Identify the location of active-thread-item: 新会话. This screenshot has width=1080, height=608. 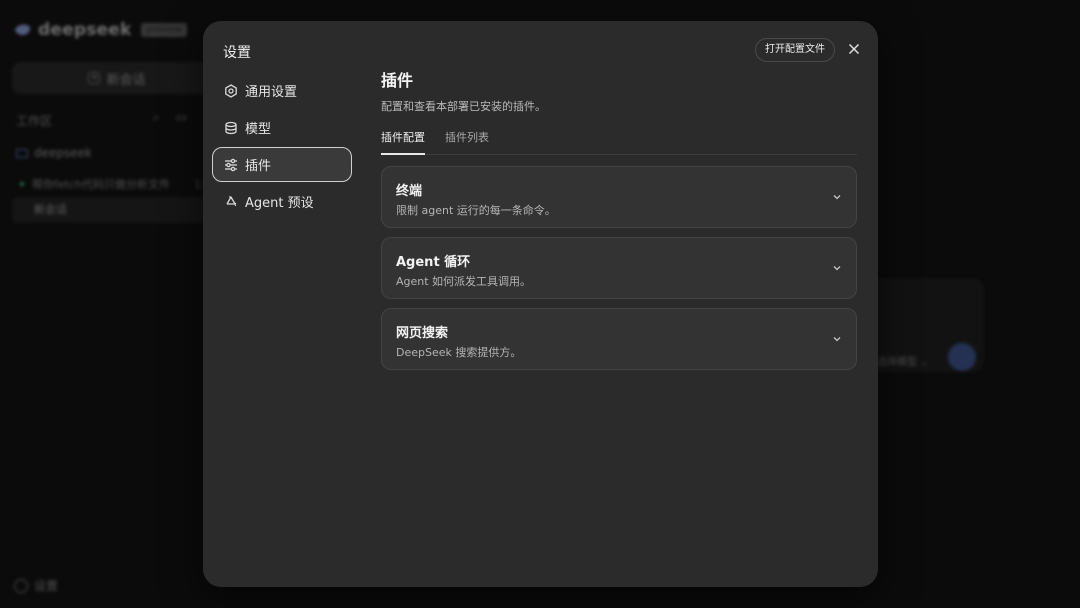
(117, 210).